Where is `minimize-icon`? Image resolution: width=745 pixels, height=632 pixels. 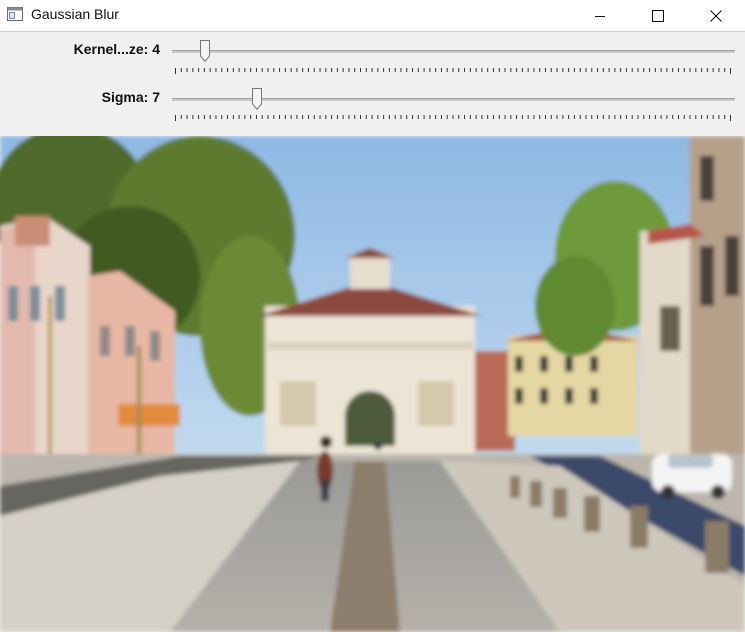
minimize-icon is located at coordinates (600, 16).